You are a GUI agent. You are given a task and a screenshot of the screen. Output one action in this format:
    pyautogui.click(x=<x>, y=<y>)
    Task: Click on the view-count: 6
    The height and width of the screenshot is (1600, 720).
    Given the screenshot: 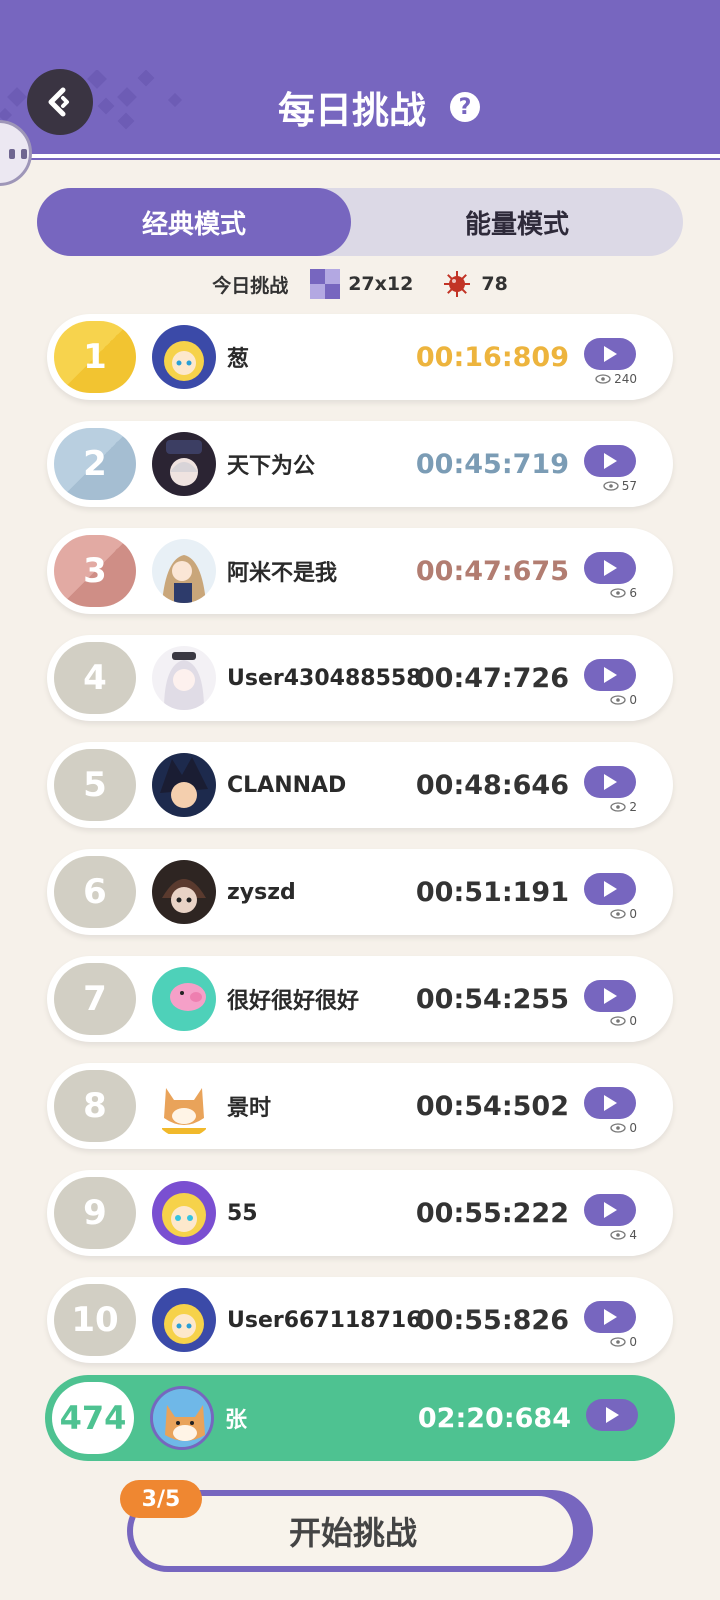 What is the action you would take?
    pyautogui.click(x=623, y=593)
    